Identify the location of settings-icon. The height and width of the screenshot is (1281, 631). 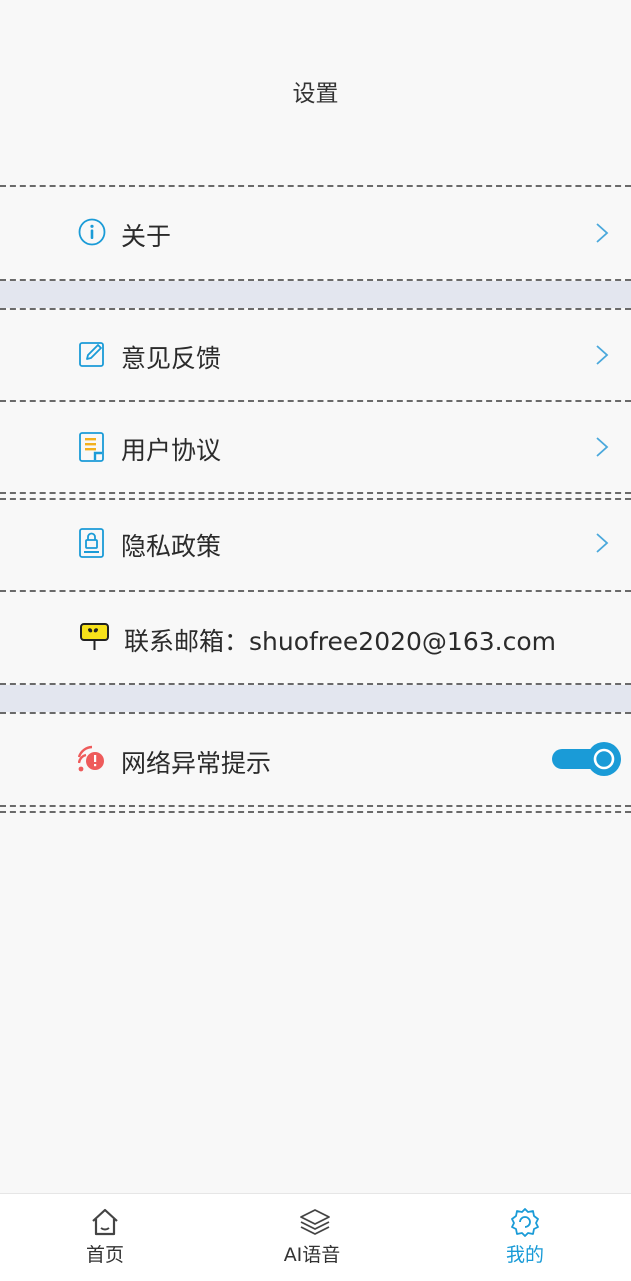
(525, 1222).